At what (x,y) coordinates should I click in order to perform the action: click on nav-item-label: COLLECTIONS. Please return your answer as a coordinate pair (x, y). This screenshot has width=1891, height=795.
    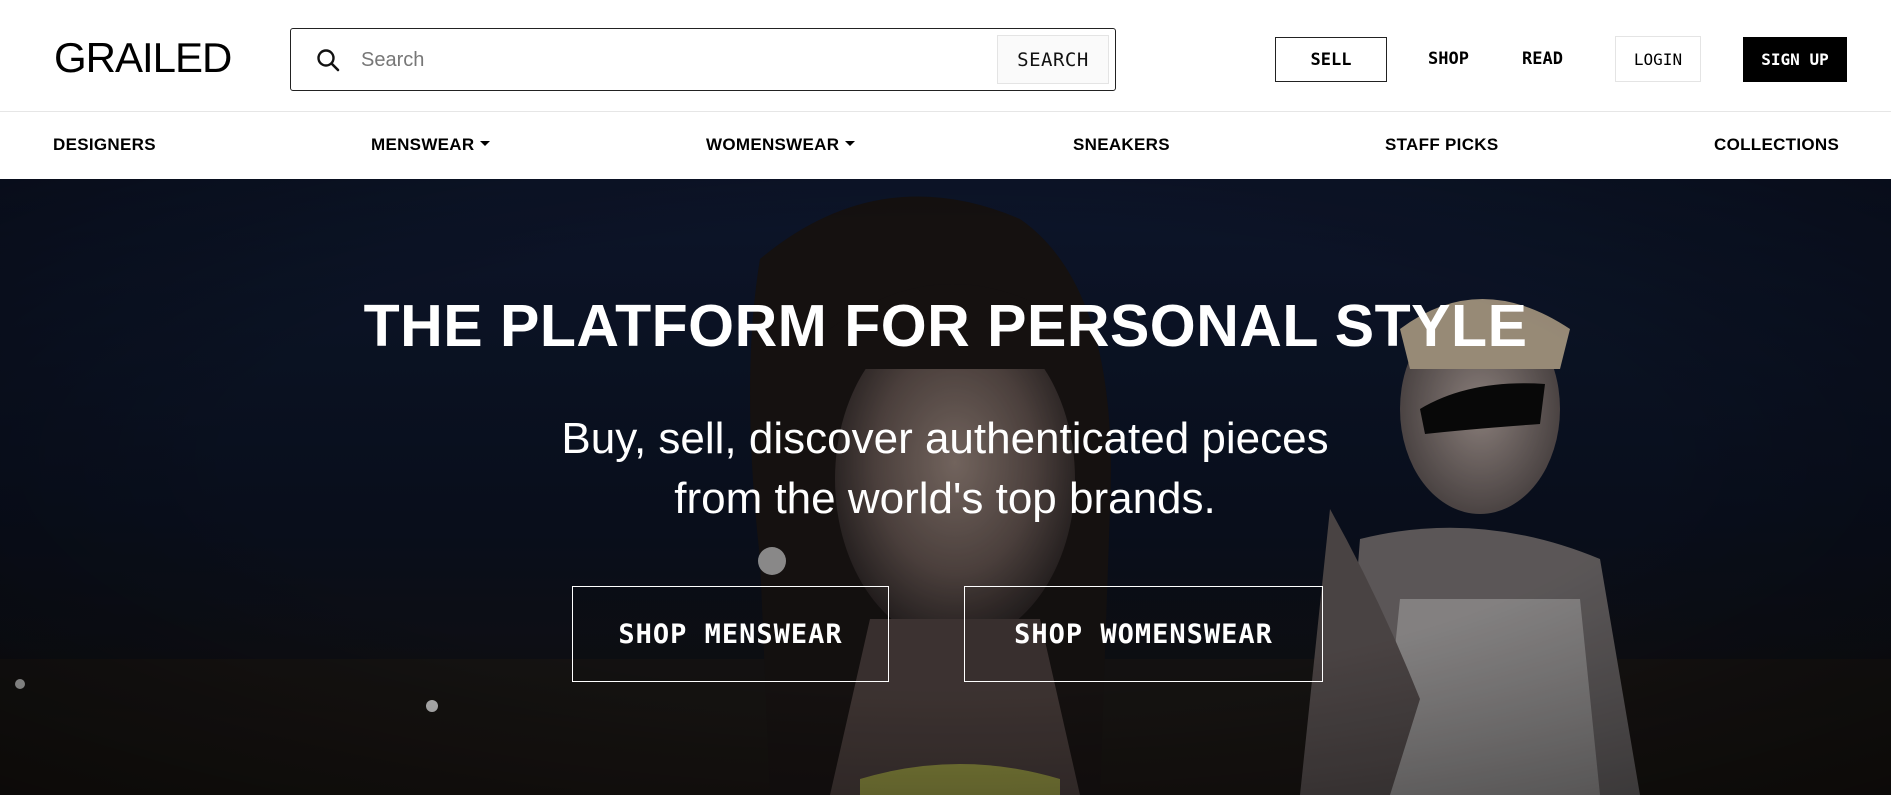
    Looking at the image, I should click on (1777, 144).